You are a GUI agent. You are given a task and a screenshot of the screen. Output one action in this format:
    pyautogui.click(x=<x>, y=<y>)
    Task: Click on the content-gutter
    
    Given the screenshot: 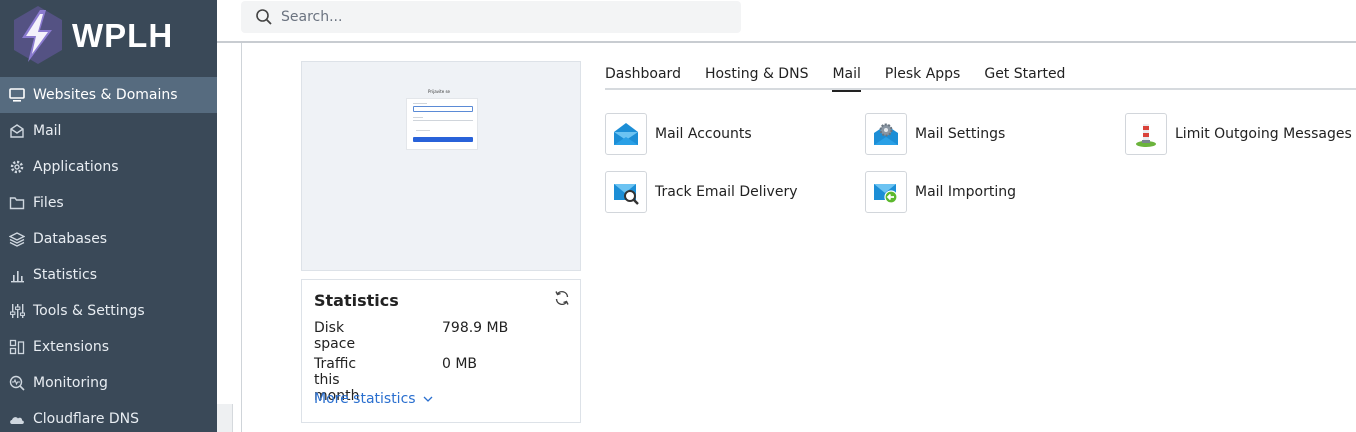 What is the action you would take?
    pyautogui.click(x=229, y=216)
    